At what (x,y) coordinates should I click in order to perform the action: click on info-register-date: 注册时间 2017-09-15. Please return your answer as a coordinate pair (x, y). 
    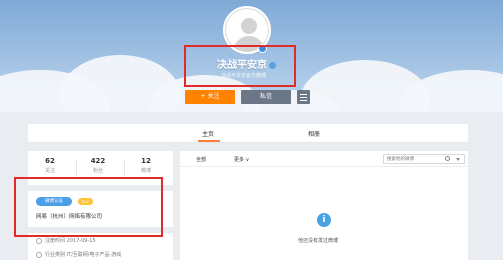
    Looking at the image, I should click on (66, 240).